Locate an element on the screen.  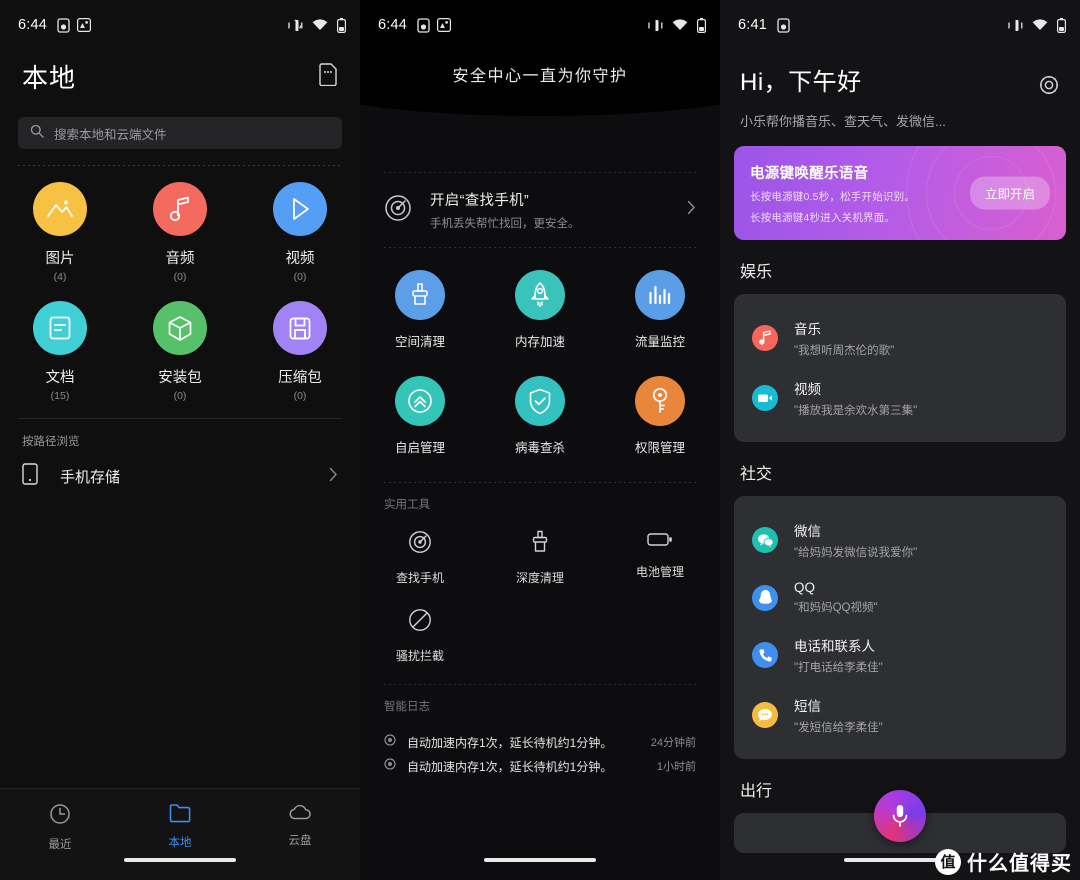
chevron-right-icon is located at coordinates (333, 477).